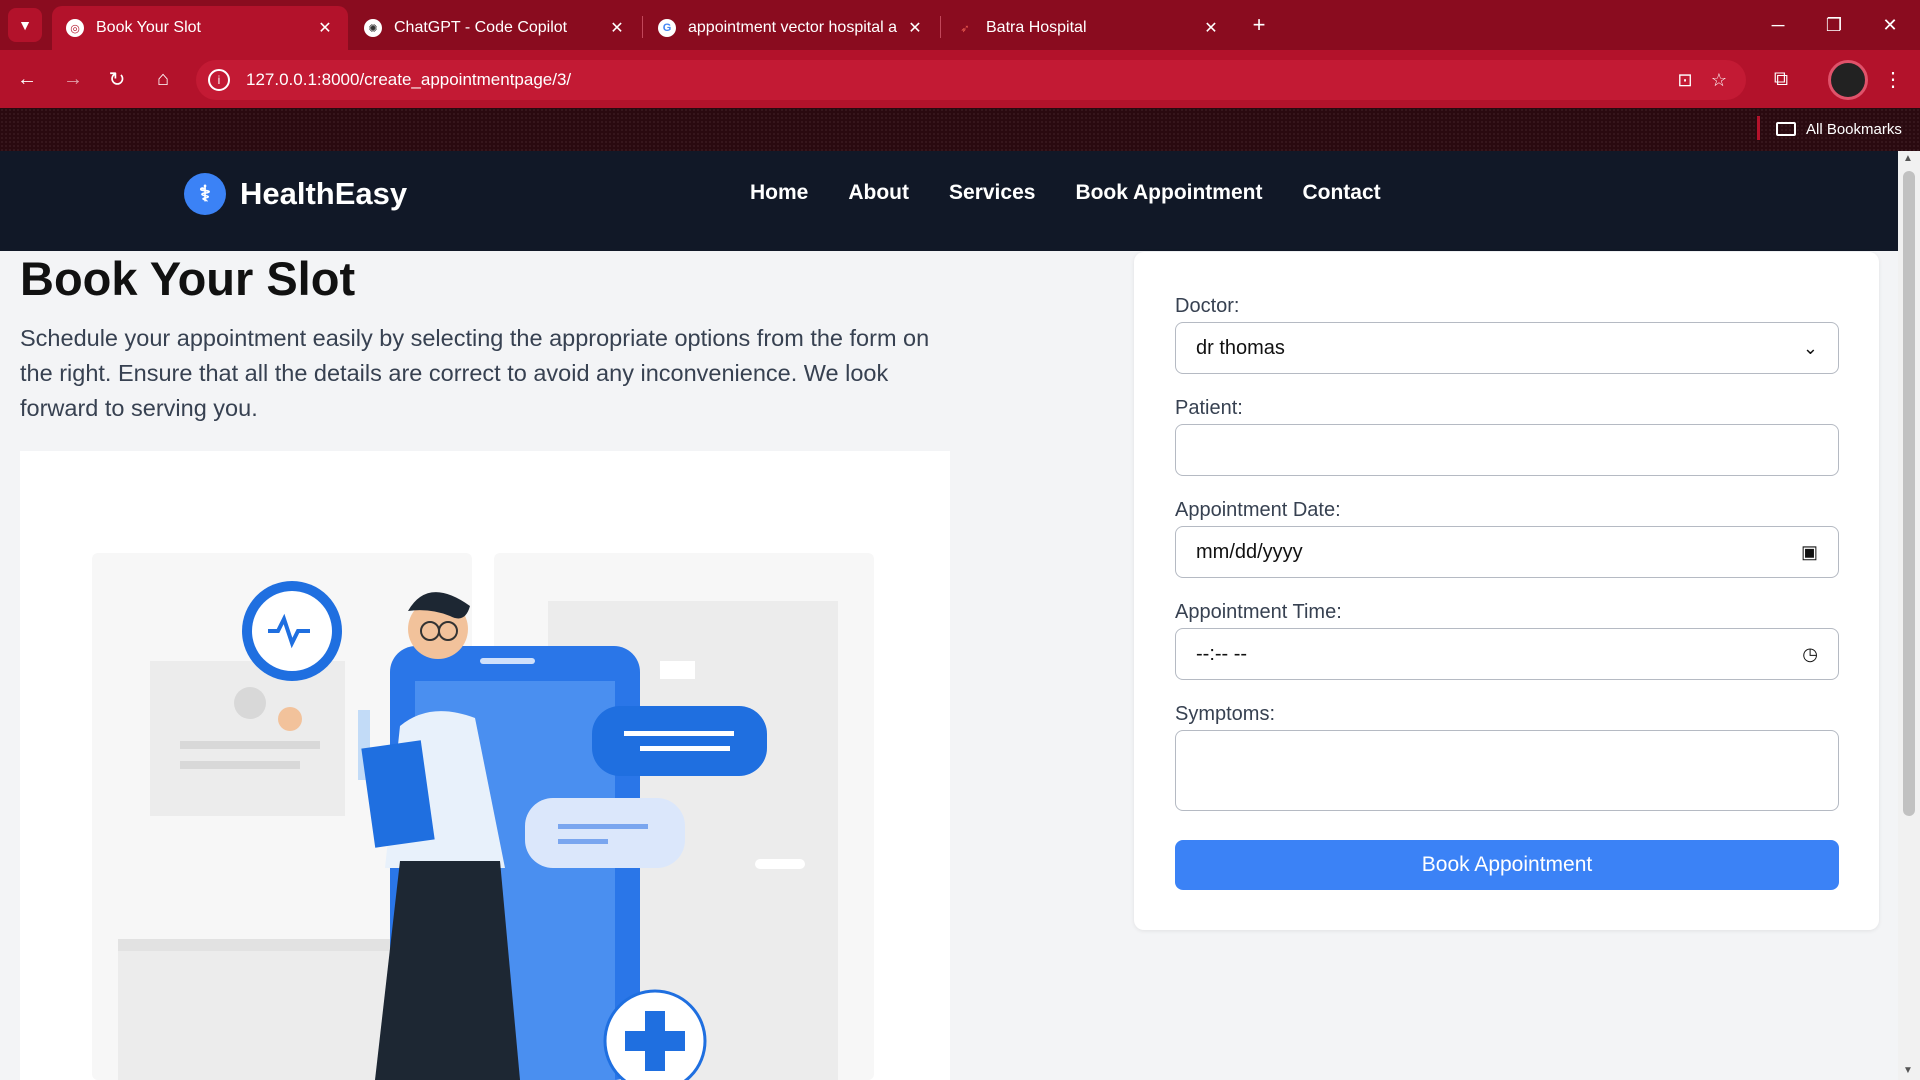 The width and height of the screenshot is (1920, 1080). I want to click on tab-search-button: ▼, so click(25, 25).